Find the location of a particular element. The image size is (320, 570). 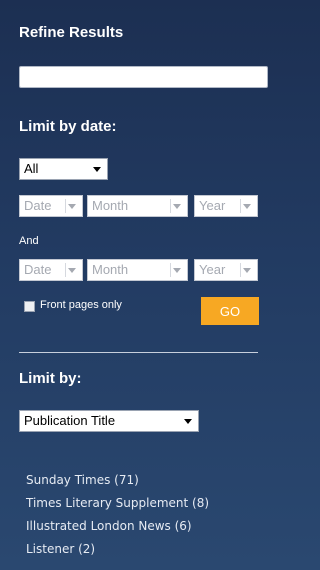

go-button: GO is located at coordinates (230, 311).